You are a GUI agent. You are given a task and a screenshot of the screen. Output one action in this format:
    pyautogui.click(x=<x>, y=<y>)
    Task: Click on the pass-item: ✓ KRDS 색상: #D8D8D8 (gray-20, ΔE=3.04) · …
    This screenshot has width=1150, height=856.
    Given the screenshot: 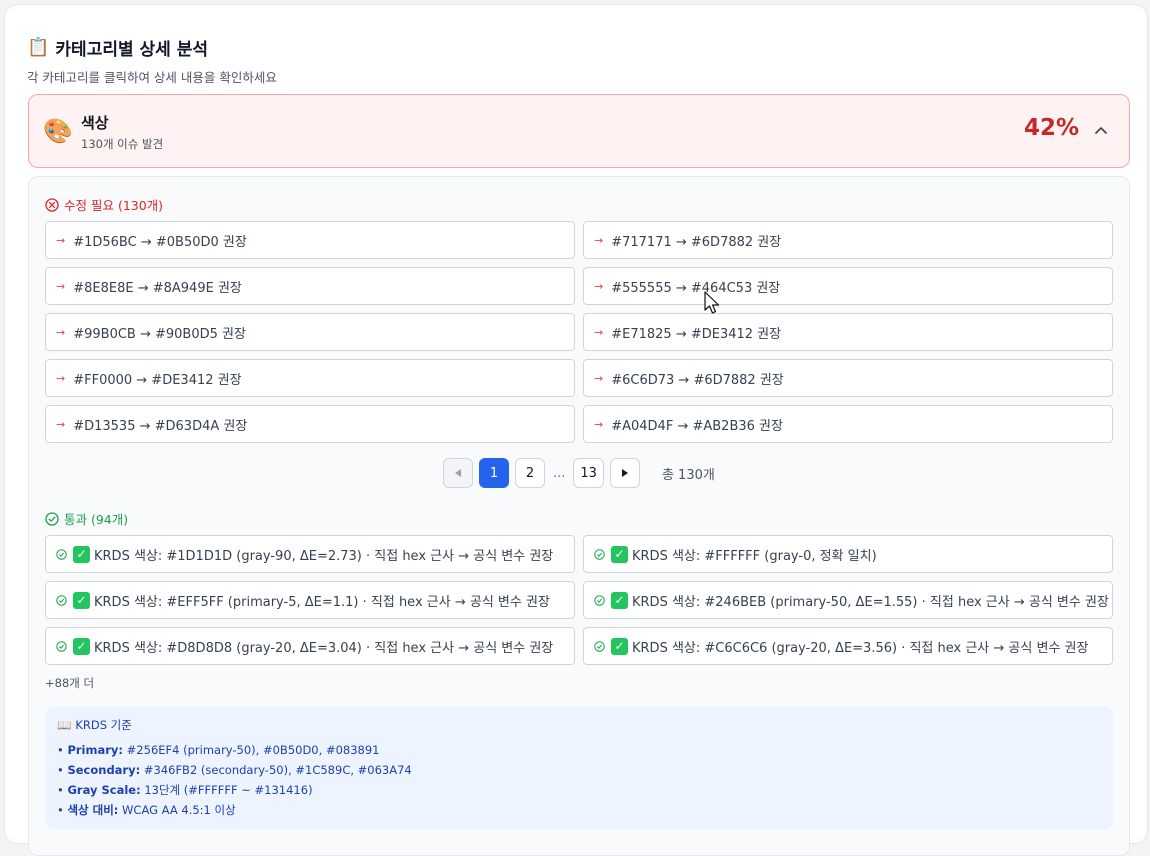 What is the action you would take?
    pyautogui.click(x=310, y=646)
    